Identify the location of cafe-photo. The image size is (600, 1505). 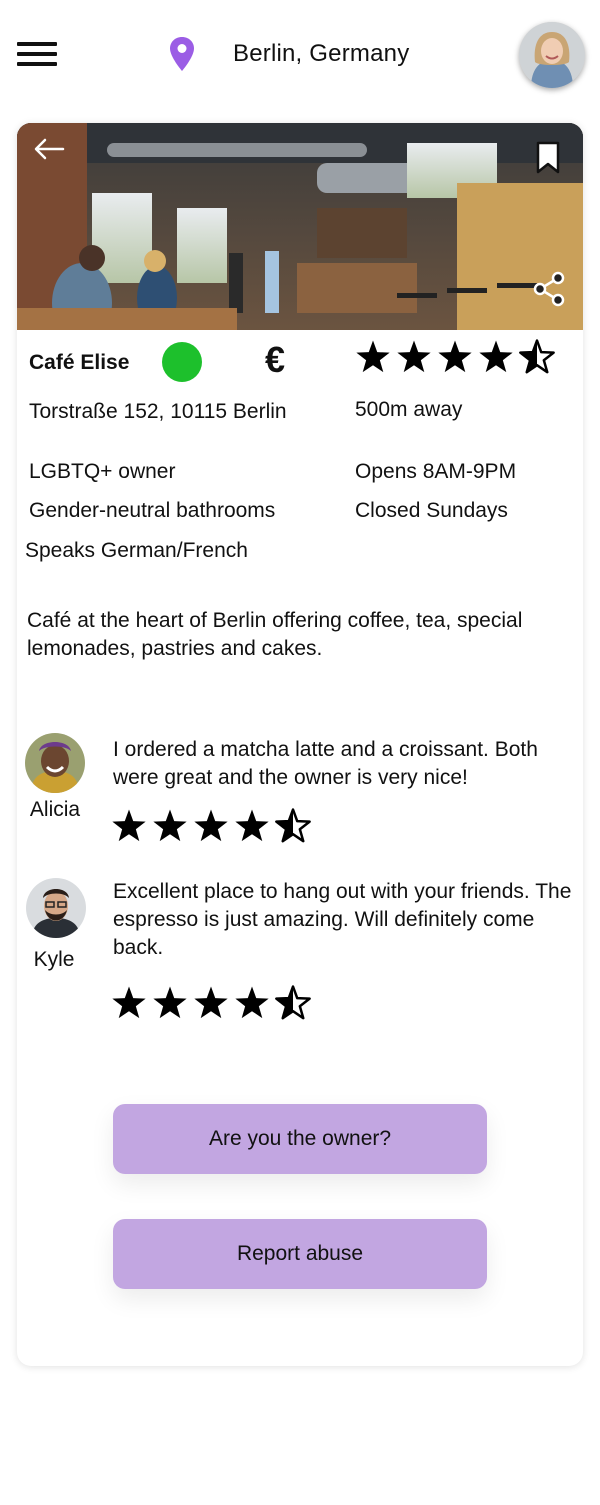
(300, 226).